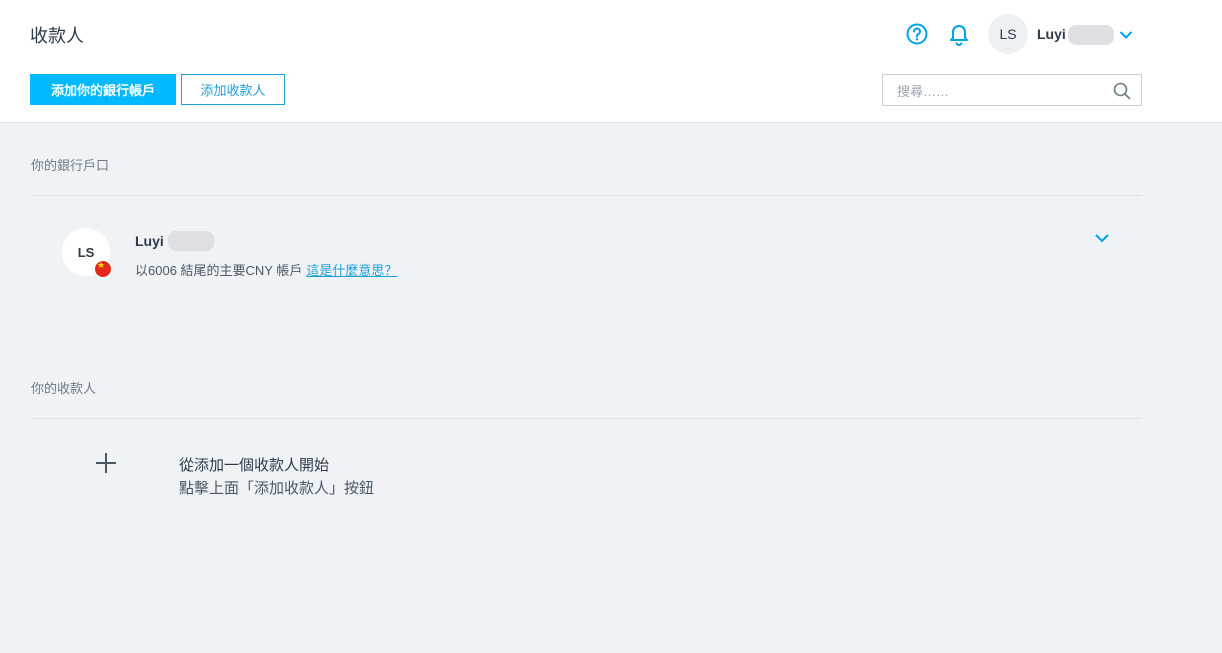 The width and height of the screenshot is (1222, 653). I want to click on add-bank-account-button: 添加你的銀行帳戶, so click(103, 89).